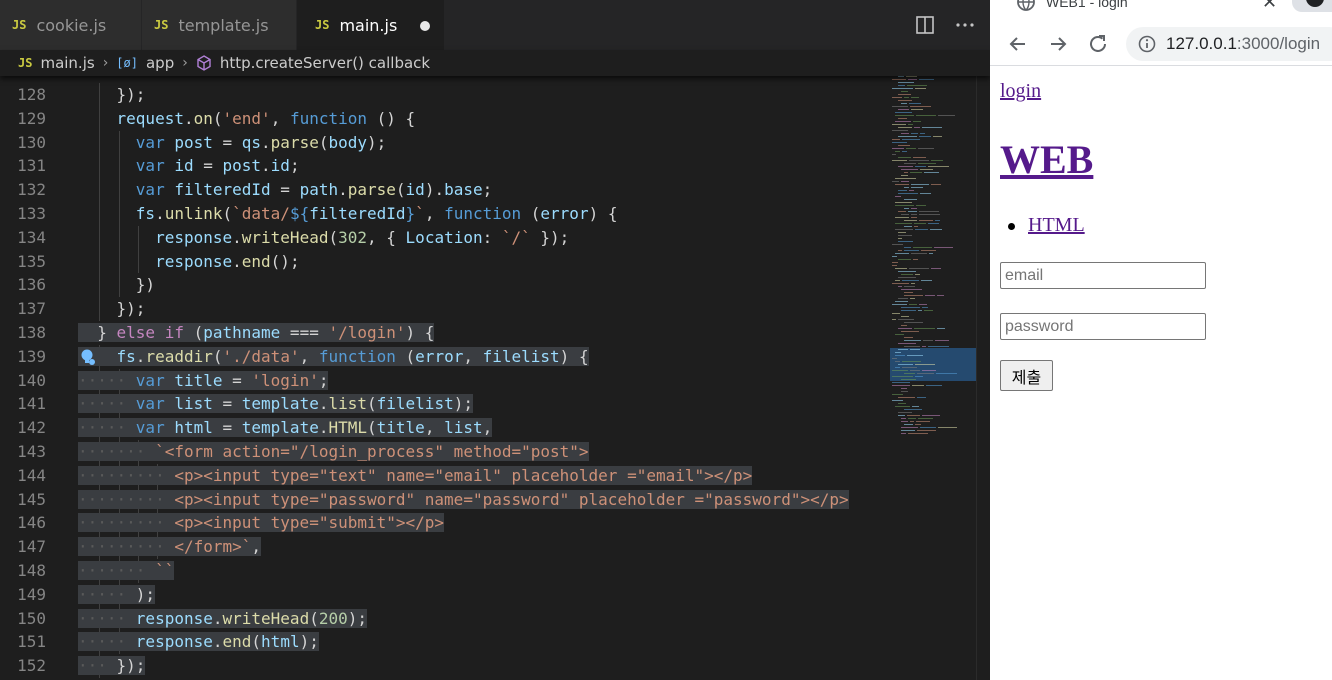 Image resolution: width=1332 pixels, height=680 pixels. I want to click on code-line: 130 var post = qs.parse(body);, so click(440, 142).